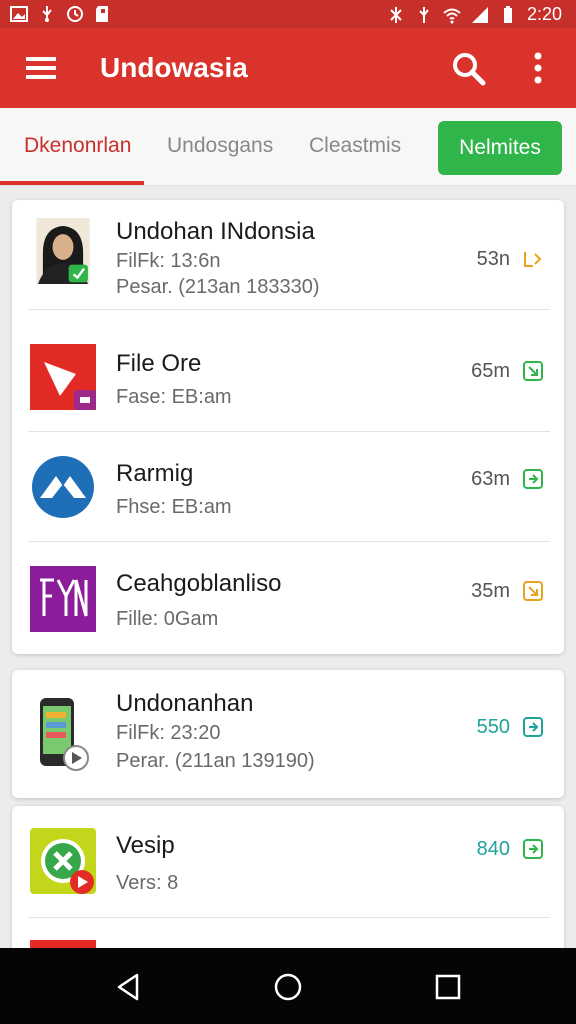 Image resolution: width=576 pixels, height=1024 pixels. What do you see at coordinates (493, 259) in the screenshot?
I see `list-item-size: 53n` at bounding box center [493, 259].